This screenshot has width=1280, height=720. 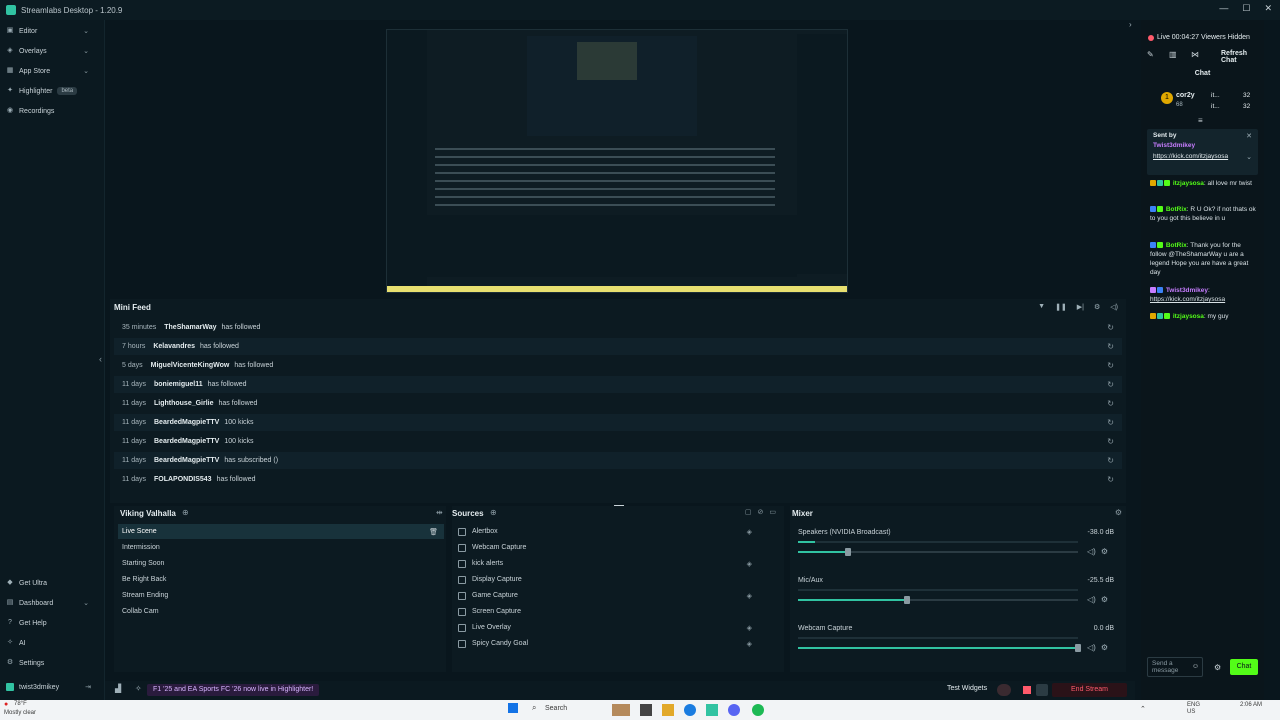 What do you see at coordinates (1246, 8) in the screenshot?
I see `maximize-icon: ☐` at bounding box center [1246, 8].